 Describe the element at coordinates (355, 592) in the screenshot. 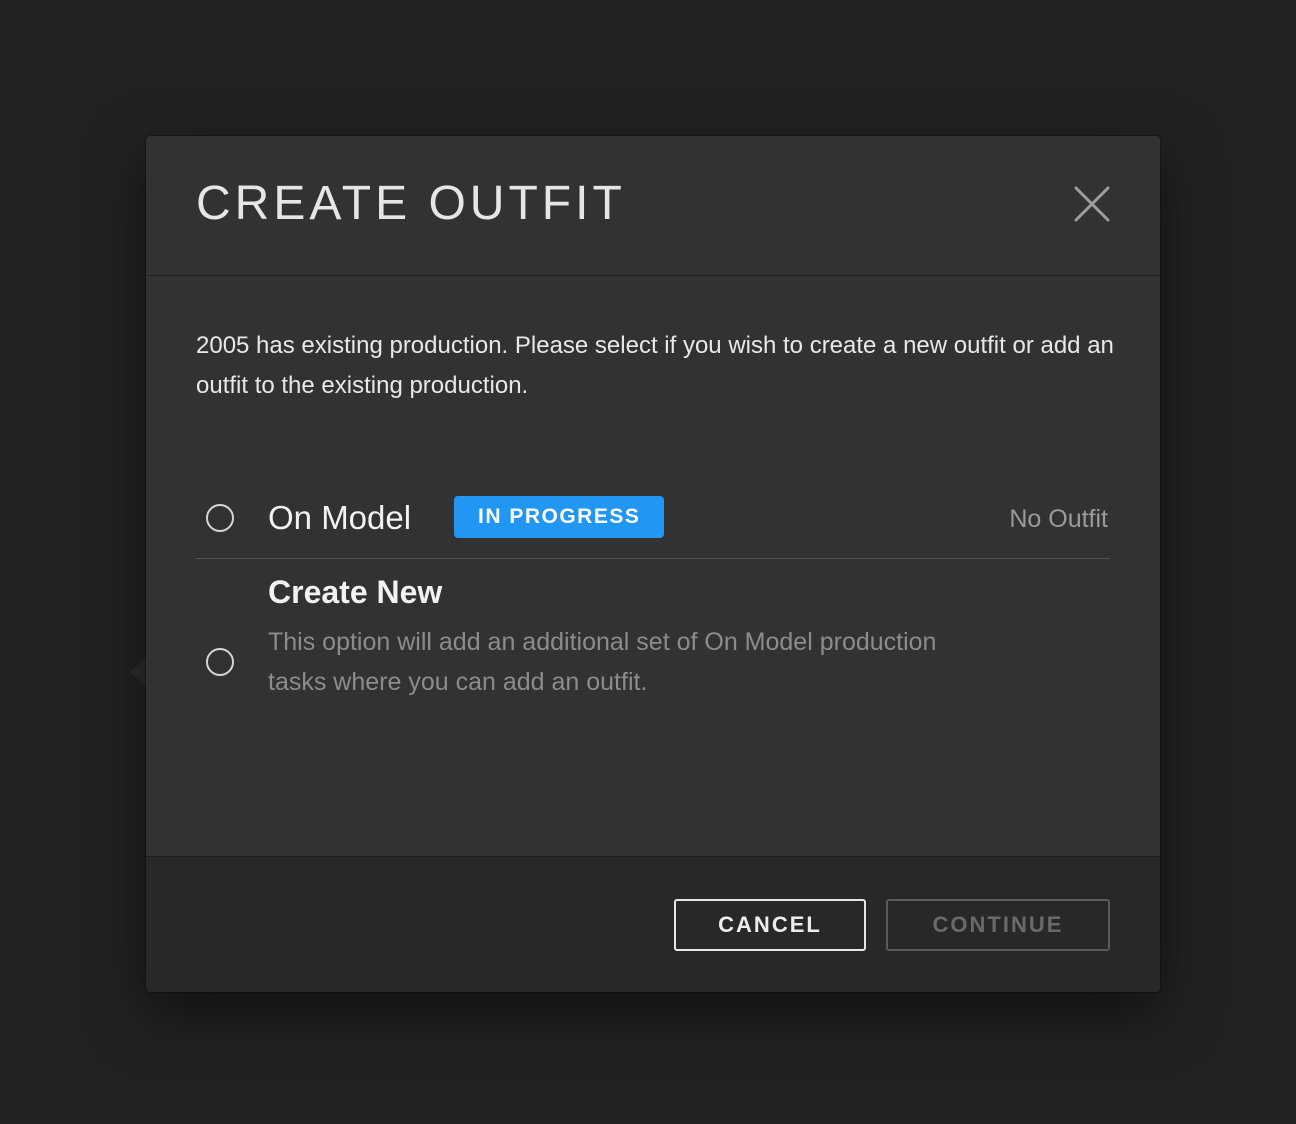

I see `option-label: Create New` at that location.